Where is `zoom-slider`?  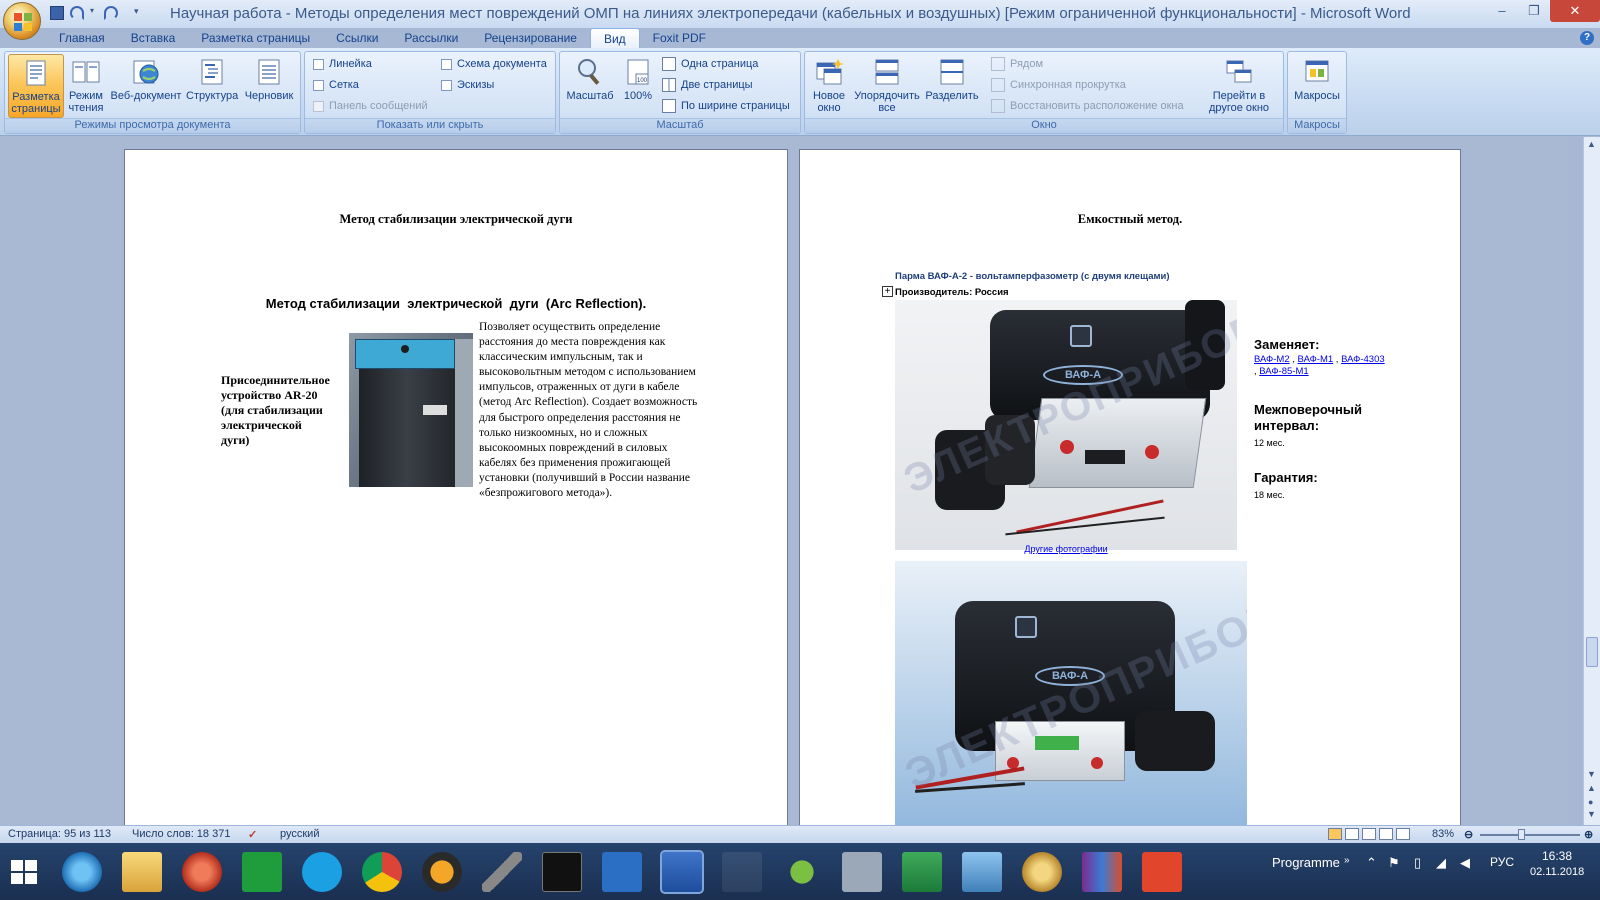
zoom-slider is located at coordinates (1530, 835).